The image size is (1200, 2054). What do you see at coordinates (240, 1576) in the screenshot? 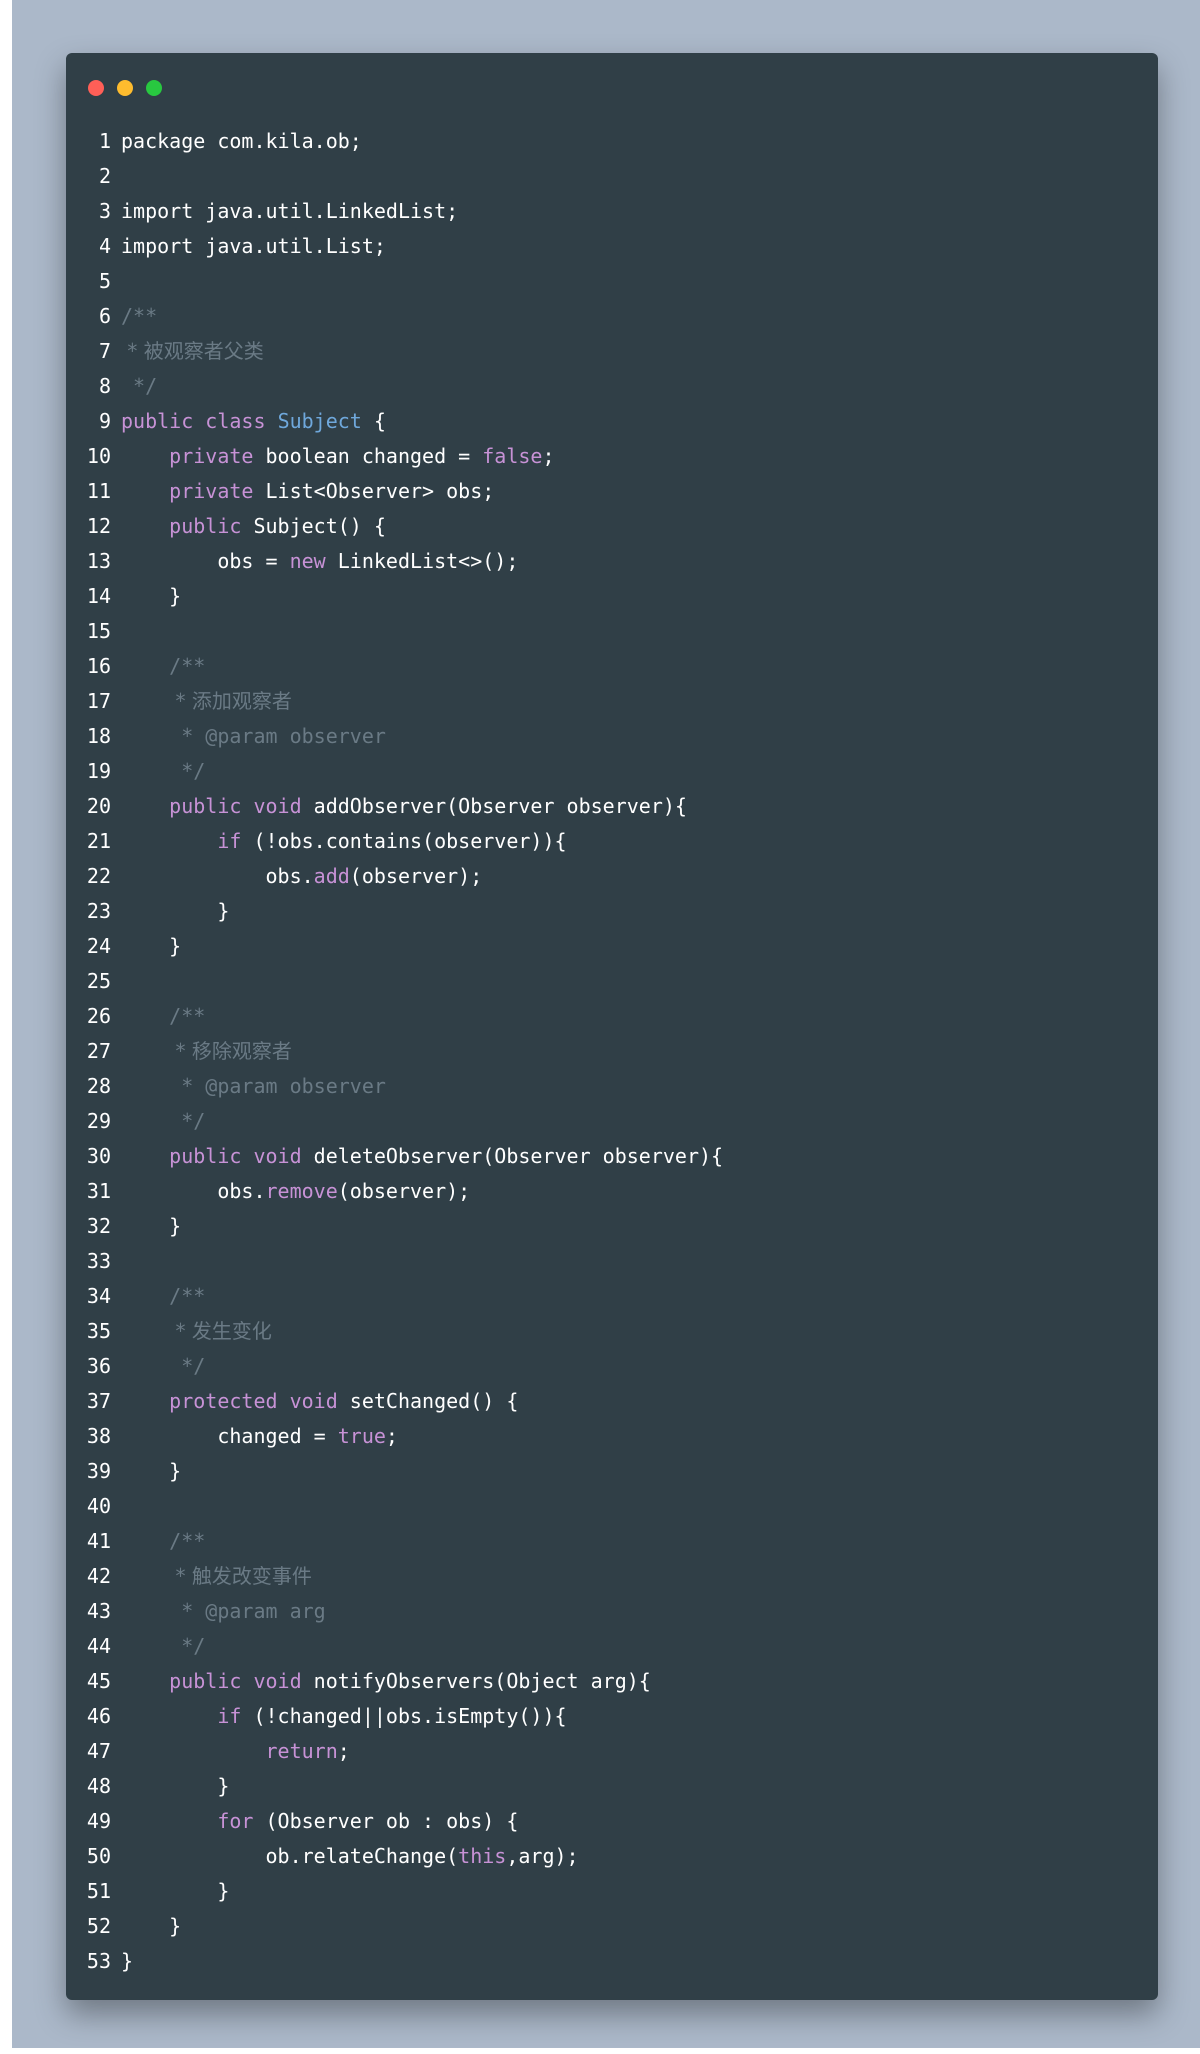
I see `comment-token: * 触发改变事件` at bounding box center [240, 1576].